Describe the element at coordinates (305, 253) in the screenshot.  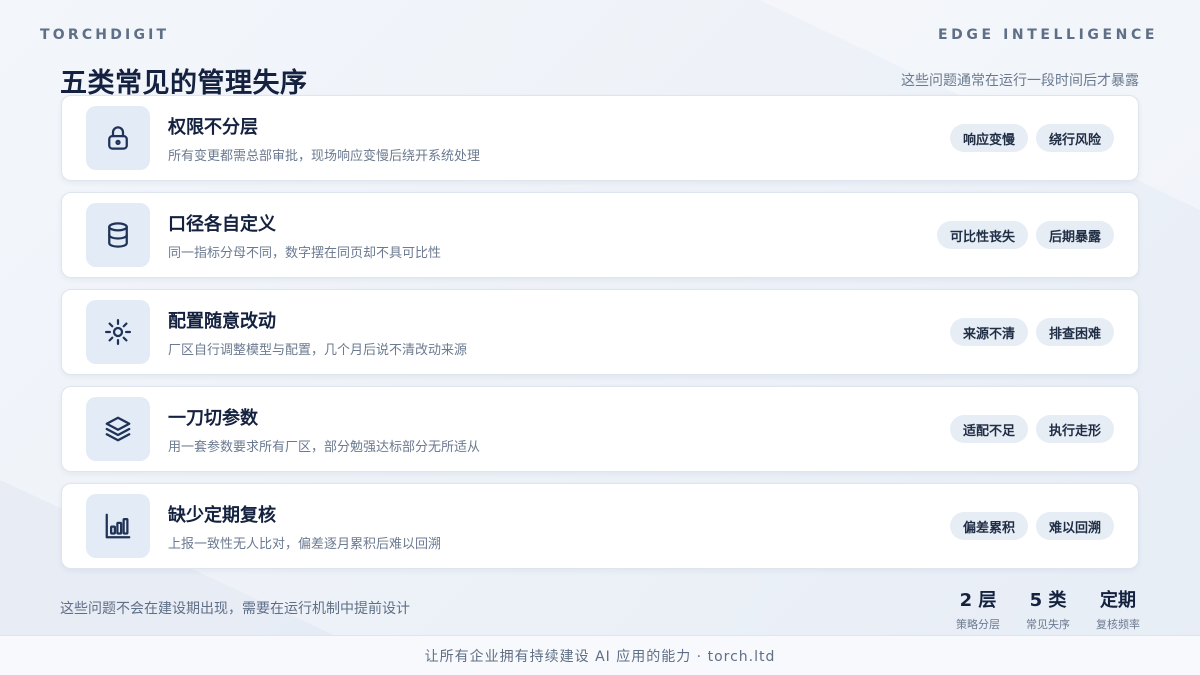
I see `issue-description: 同一指标分母不同，数字摆在同页却不具可比性` at that location.